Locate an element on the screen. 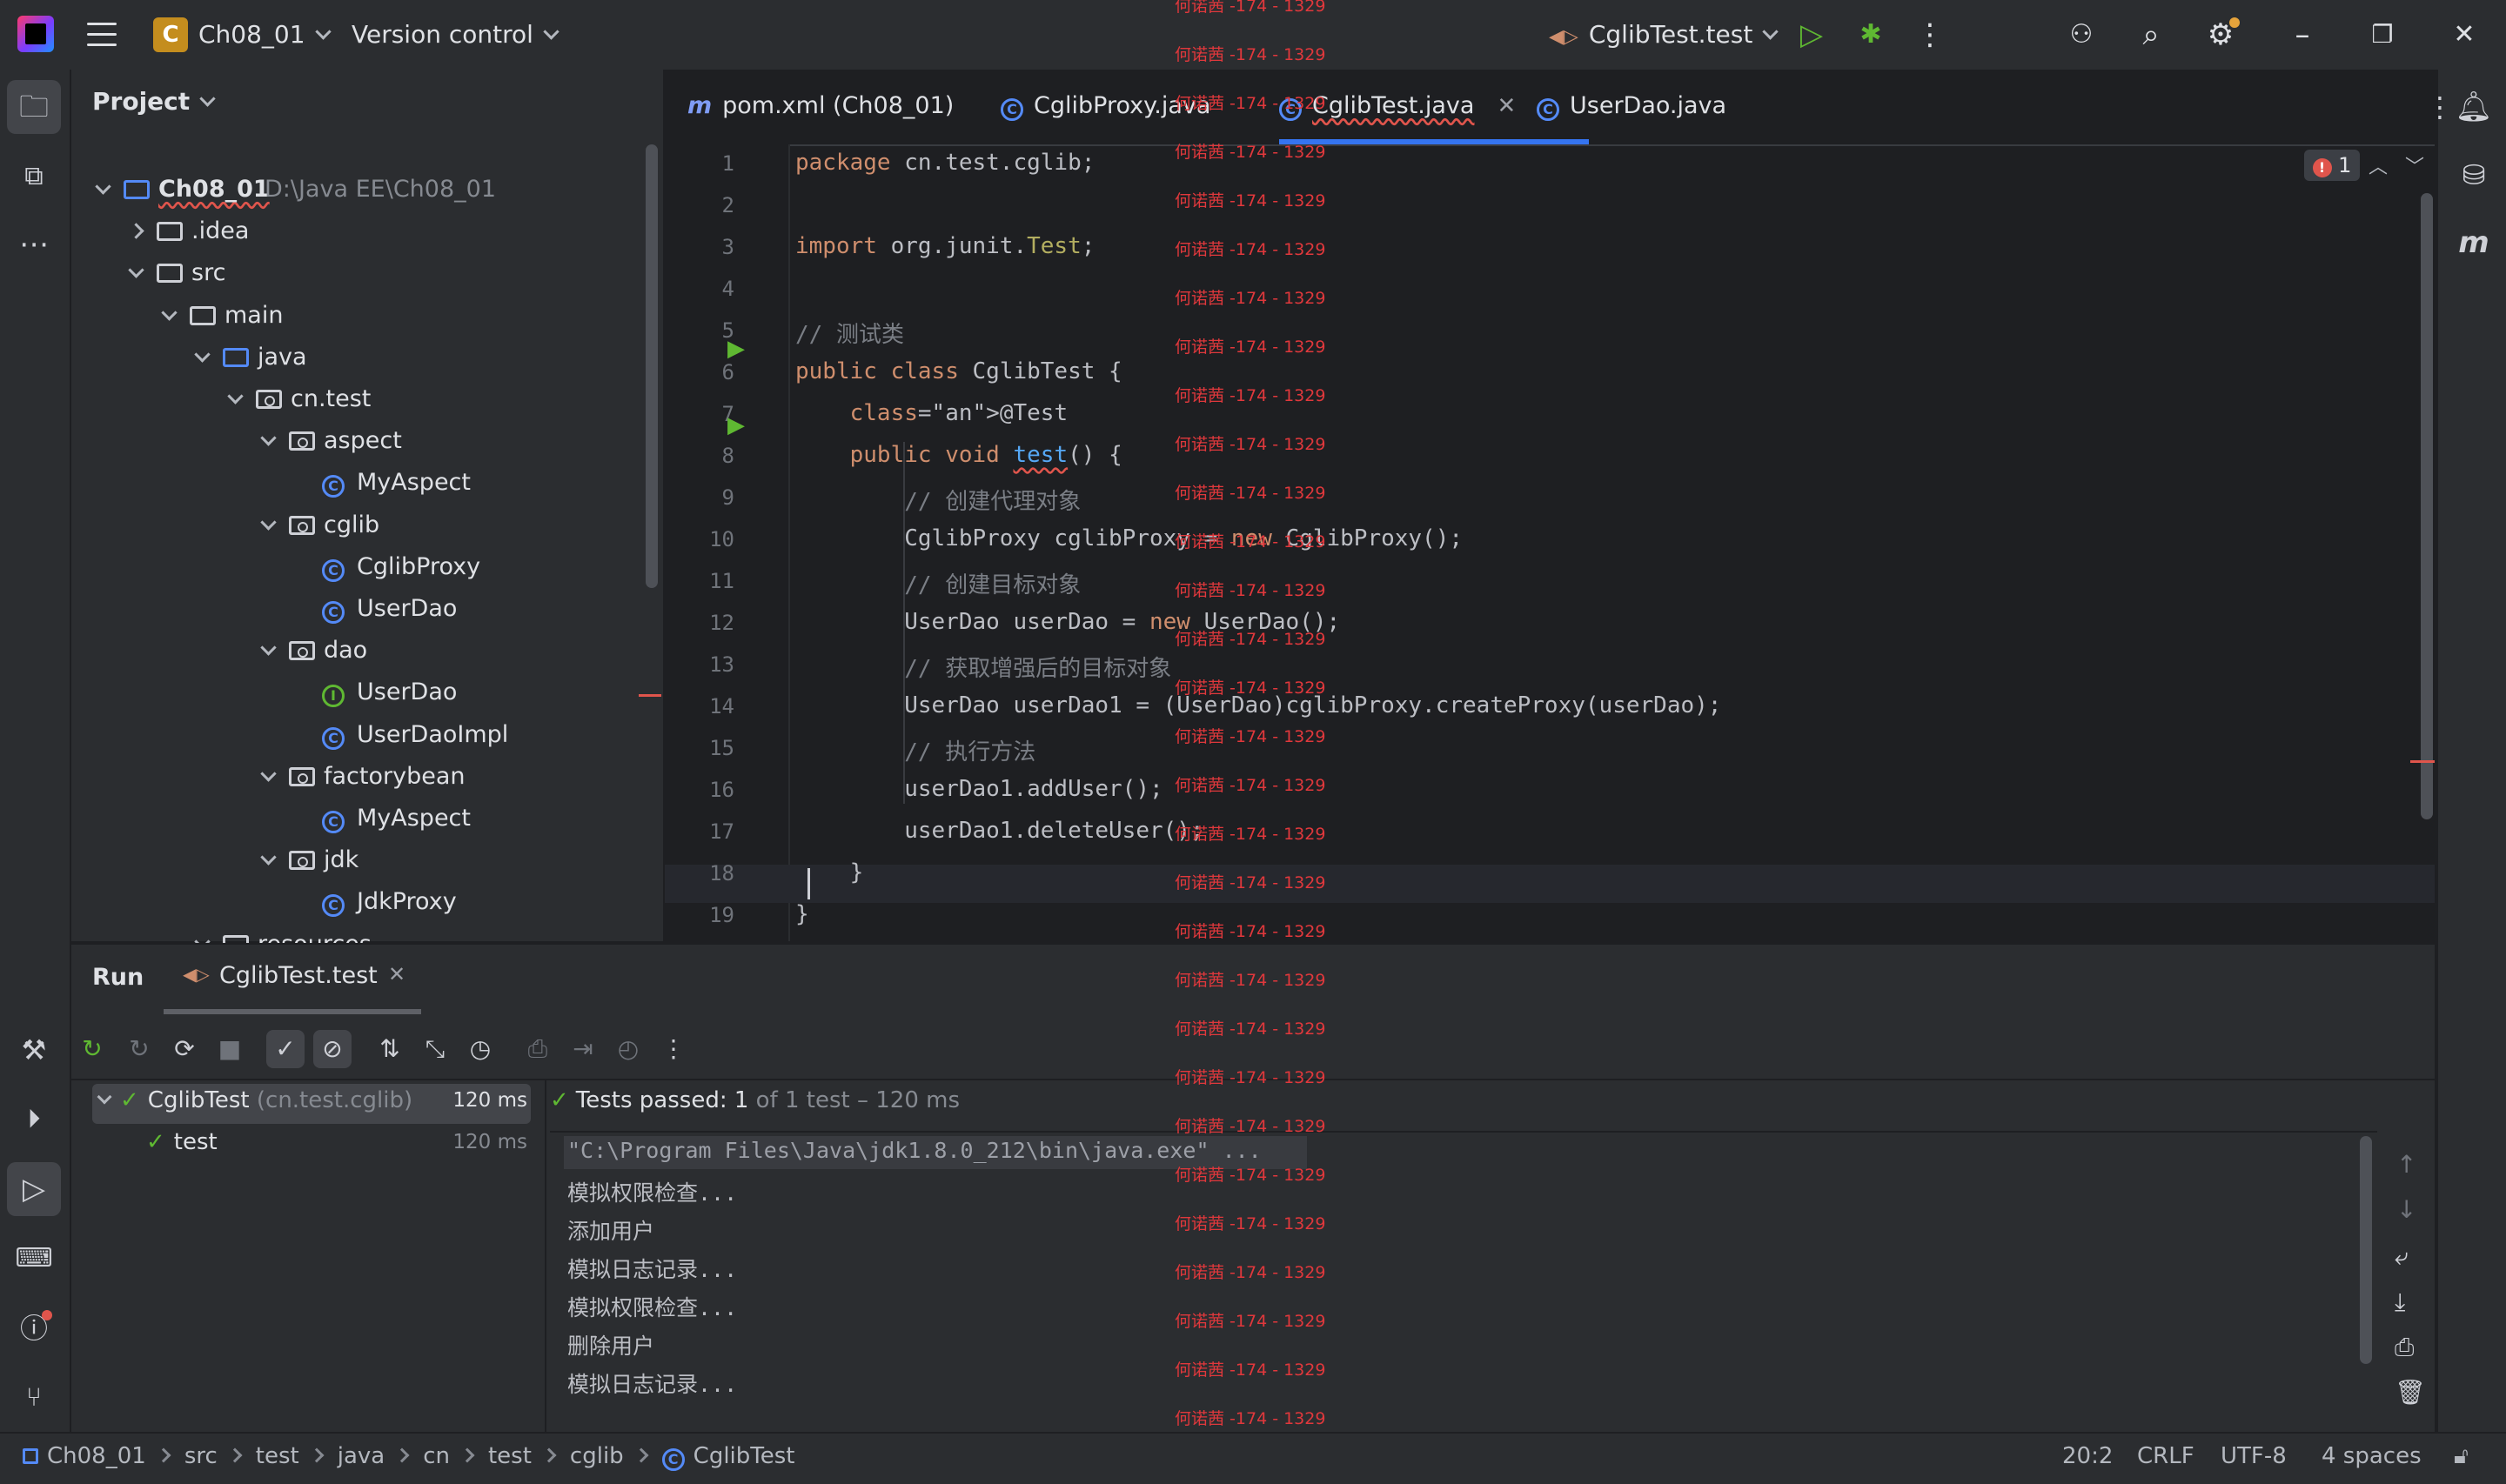 Image resolution: width=2506 pixels, height=1484 pixels. breadcrumb-item: cglib is located at coordinates (597, 1456).